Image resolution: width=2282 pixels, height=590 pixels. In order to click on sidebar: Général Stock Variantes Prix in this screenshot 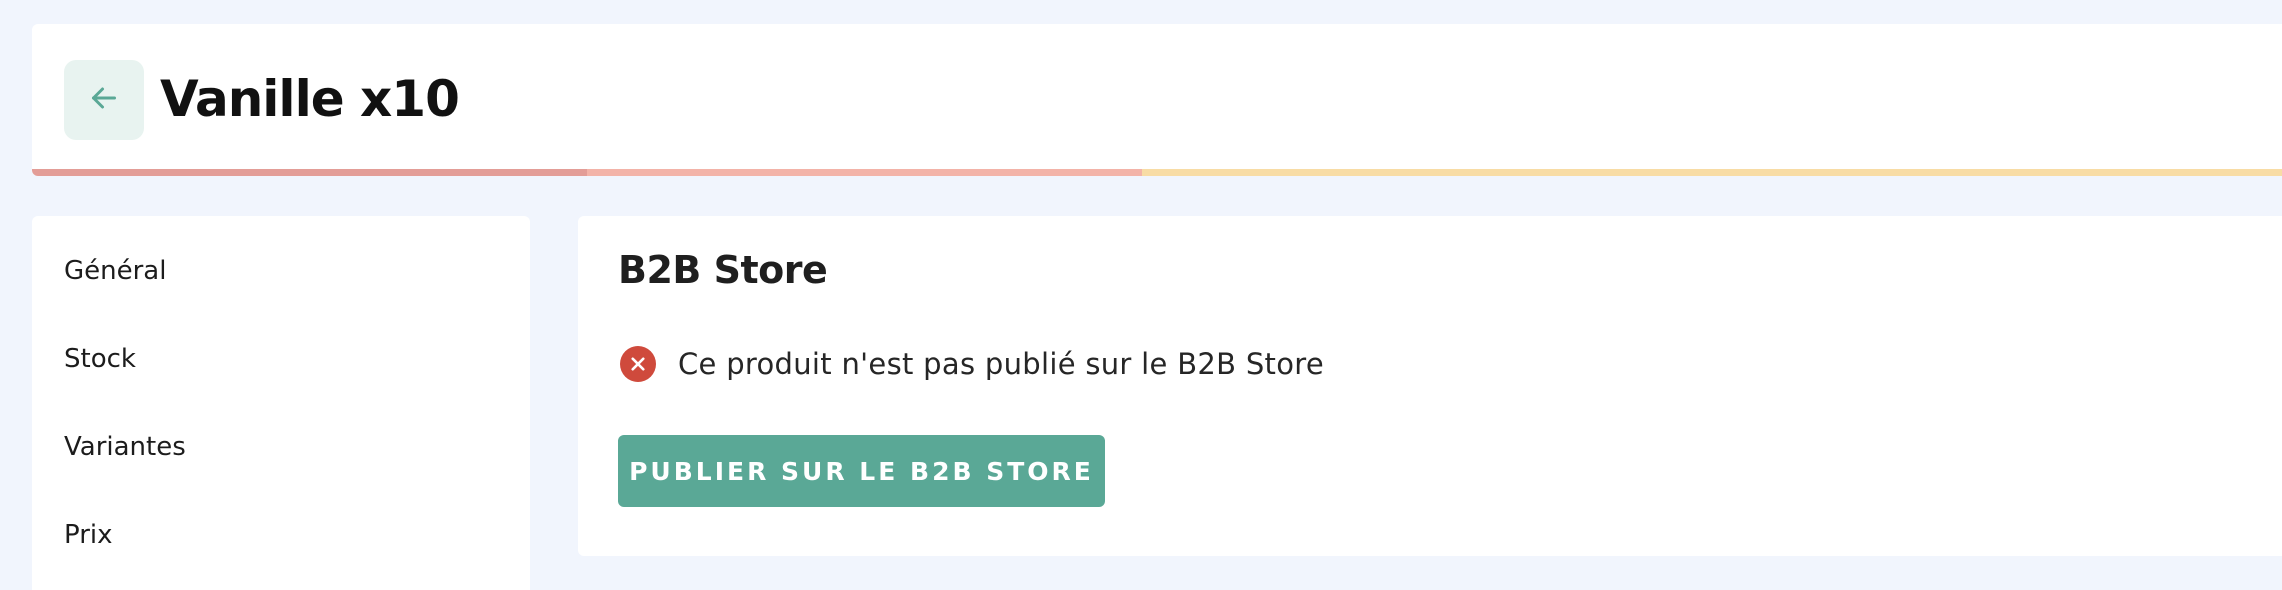, I will do `click(281, 403)`.